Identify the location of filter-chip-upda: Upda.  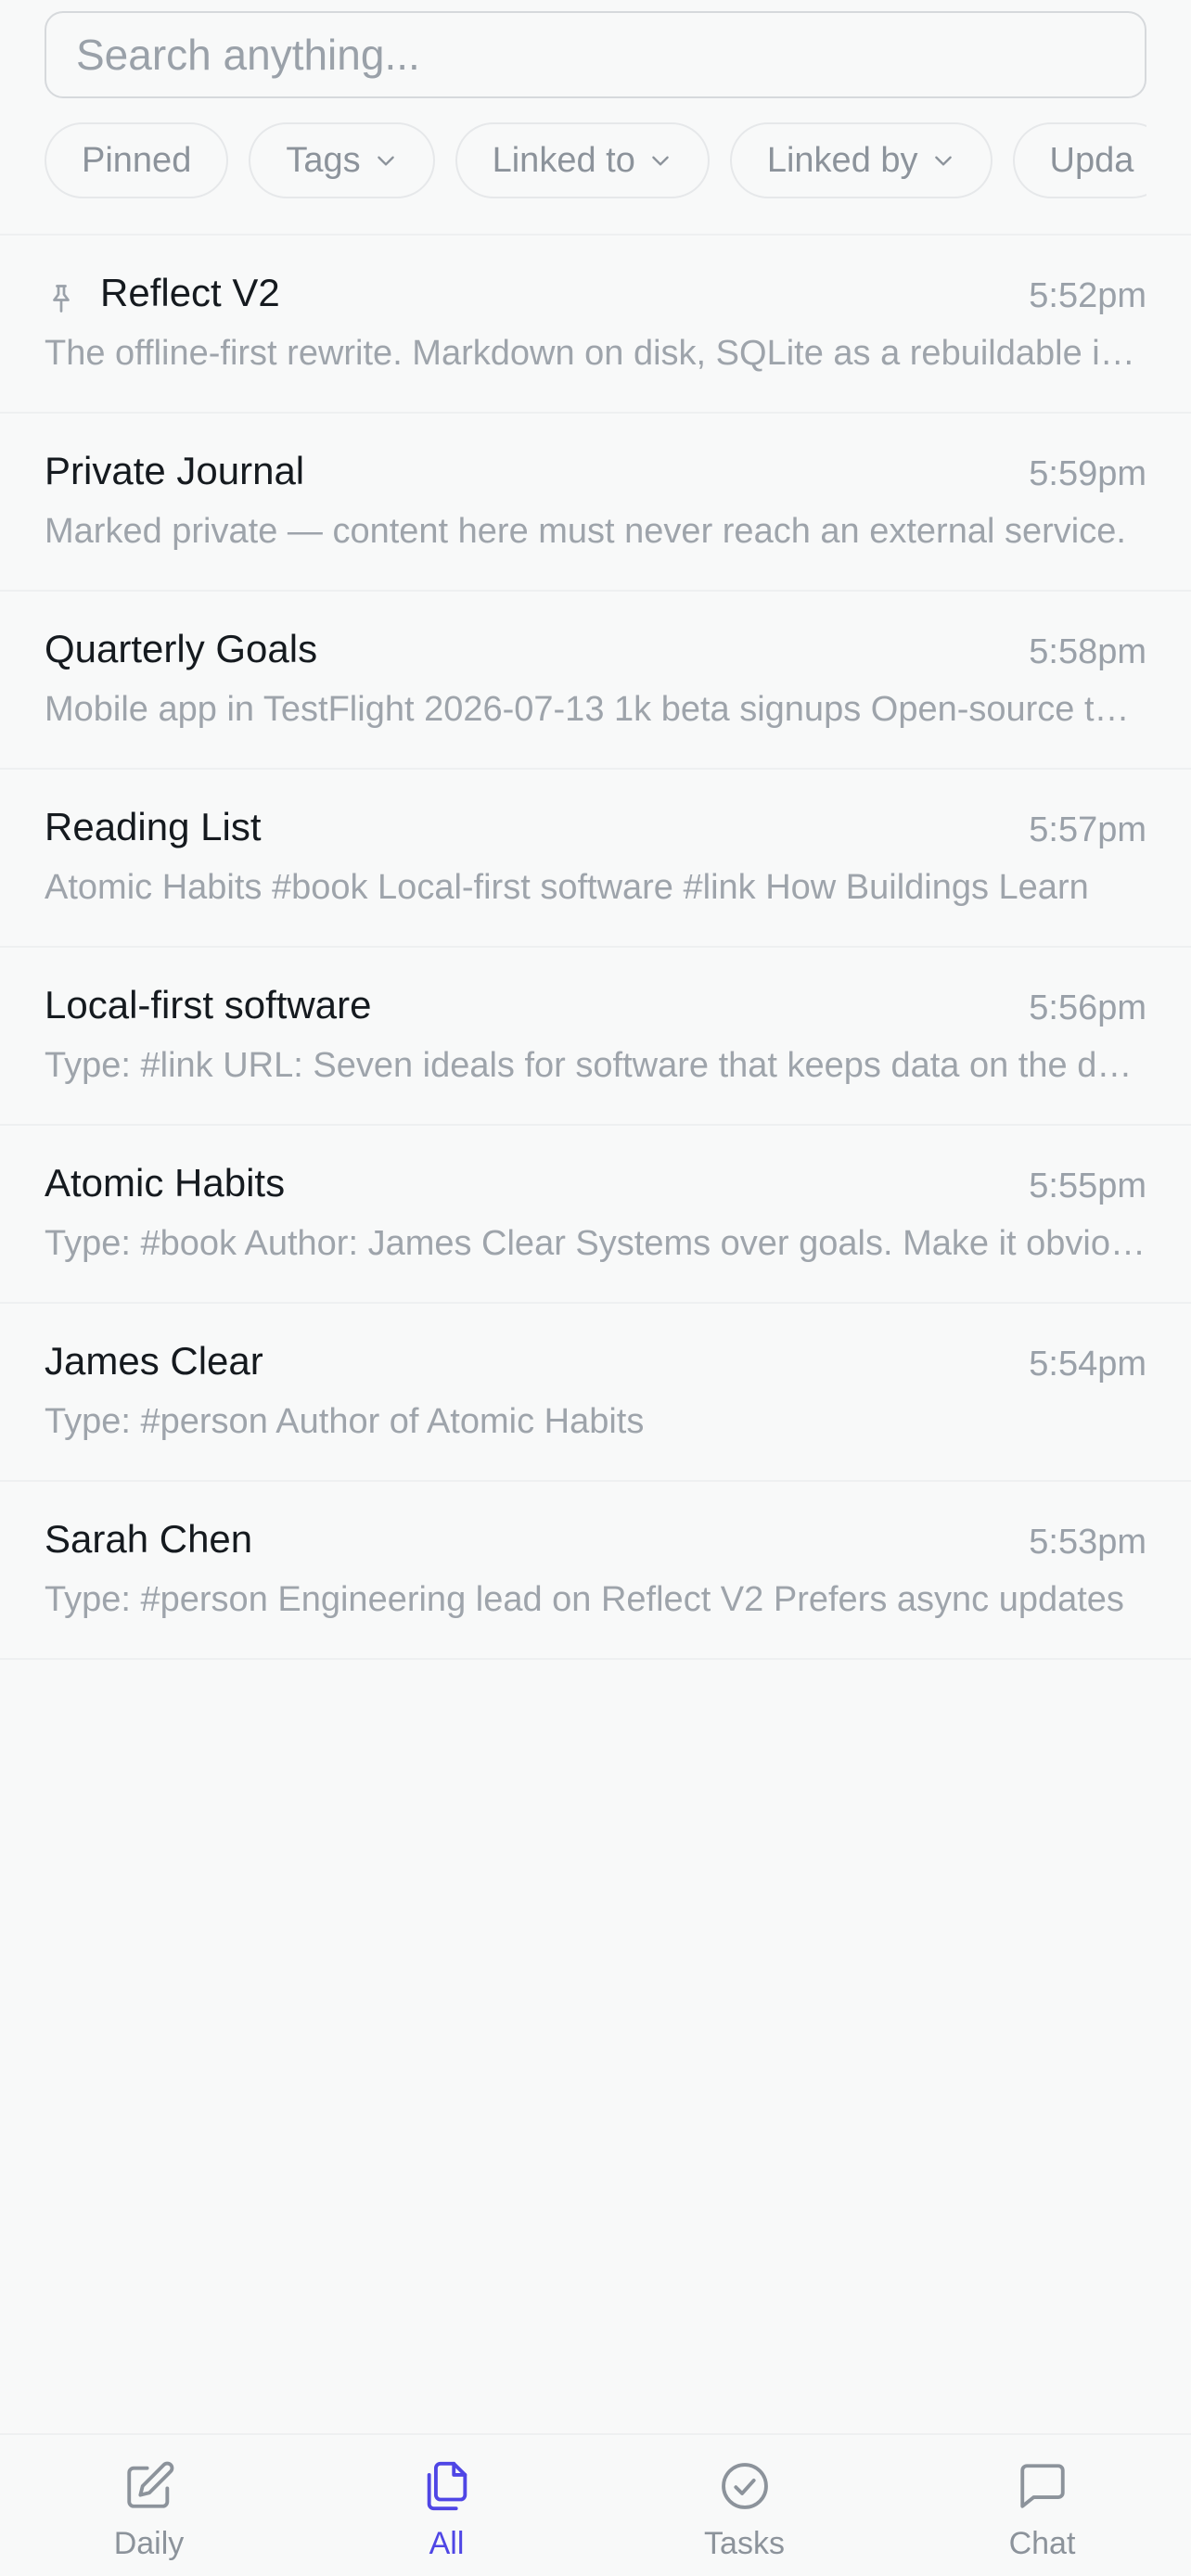
(1079, 160).